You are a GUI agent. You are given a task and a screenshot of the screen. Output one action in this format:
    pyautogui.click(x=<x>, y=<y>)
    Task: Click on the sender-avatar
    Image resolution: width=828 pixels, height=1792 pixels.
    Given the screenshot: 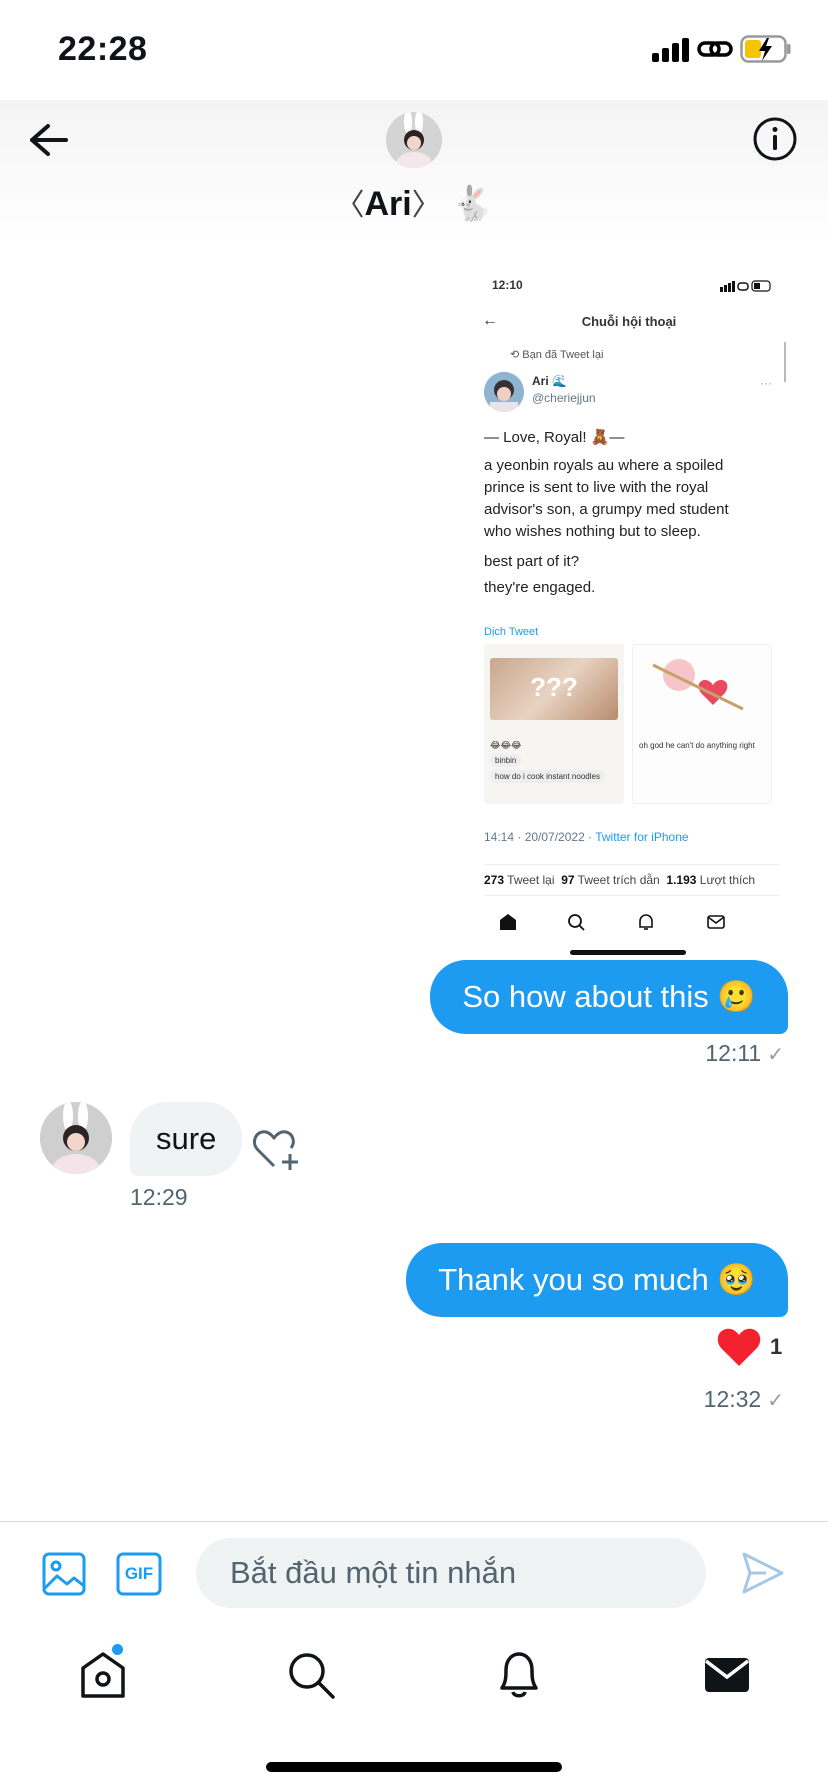 What is the action you would take?
    pyautogui.click(x=76, y=1138)
    